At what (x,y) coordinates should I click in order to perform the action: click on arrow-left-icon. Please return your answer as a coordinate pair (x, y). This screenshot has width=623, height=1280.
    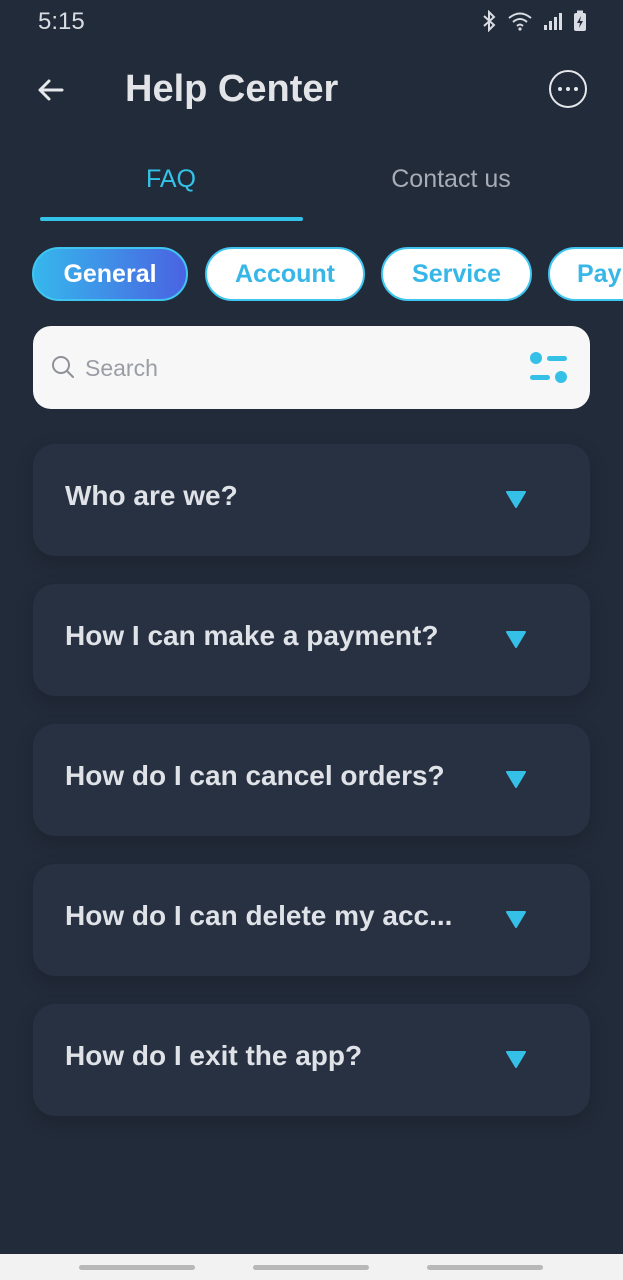
    Looking at the image, I should click on (50, 92).